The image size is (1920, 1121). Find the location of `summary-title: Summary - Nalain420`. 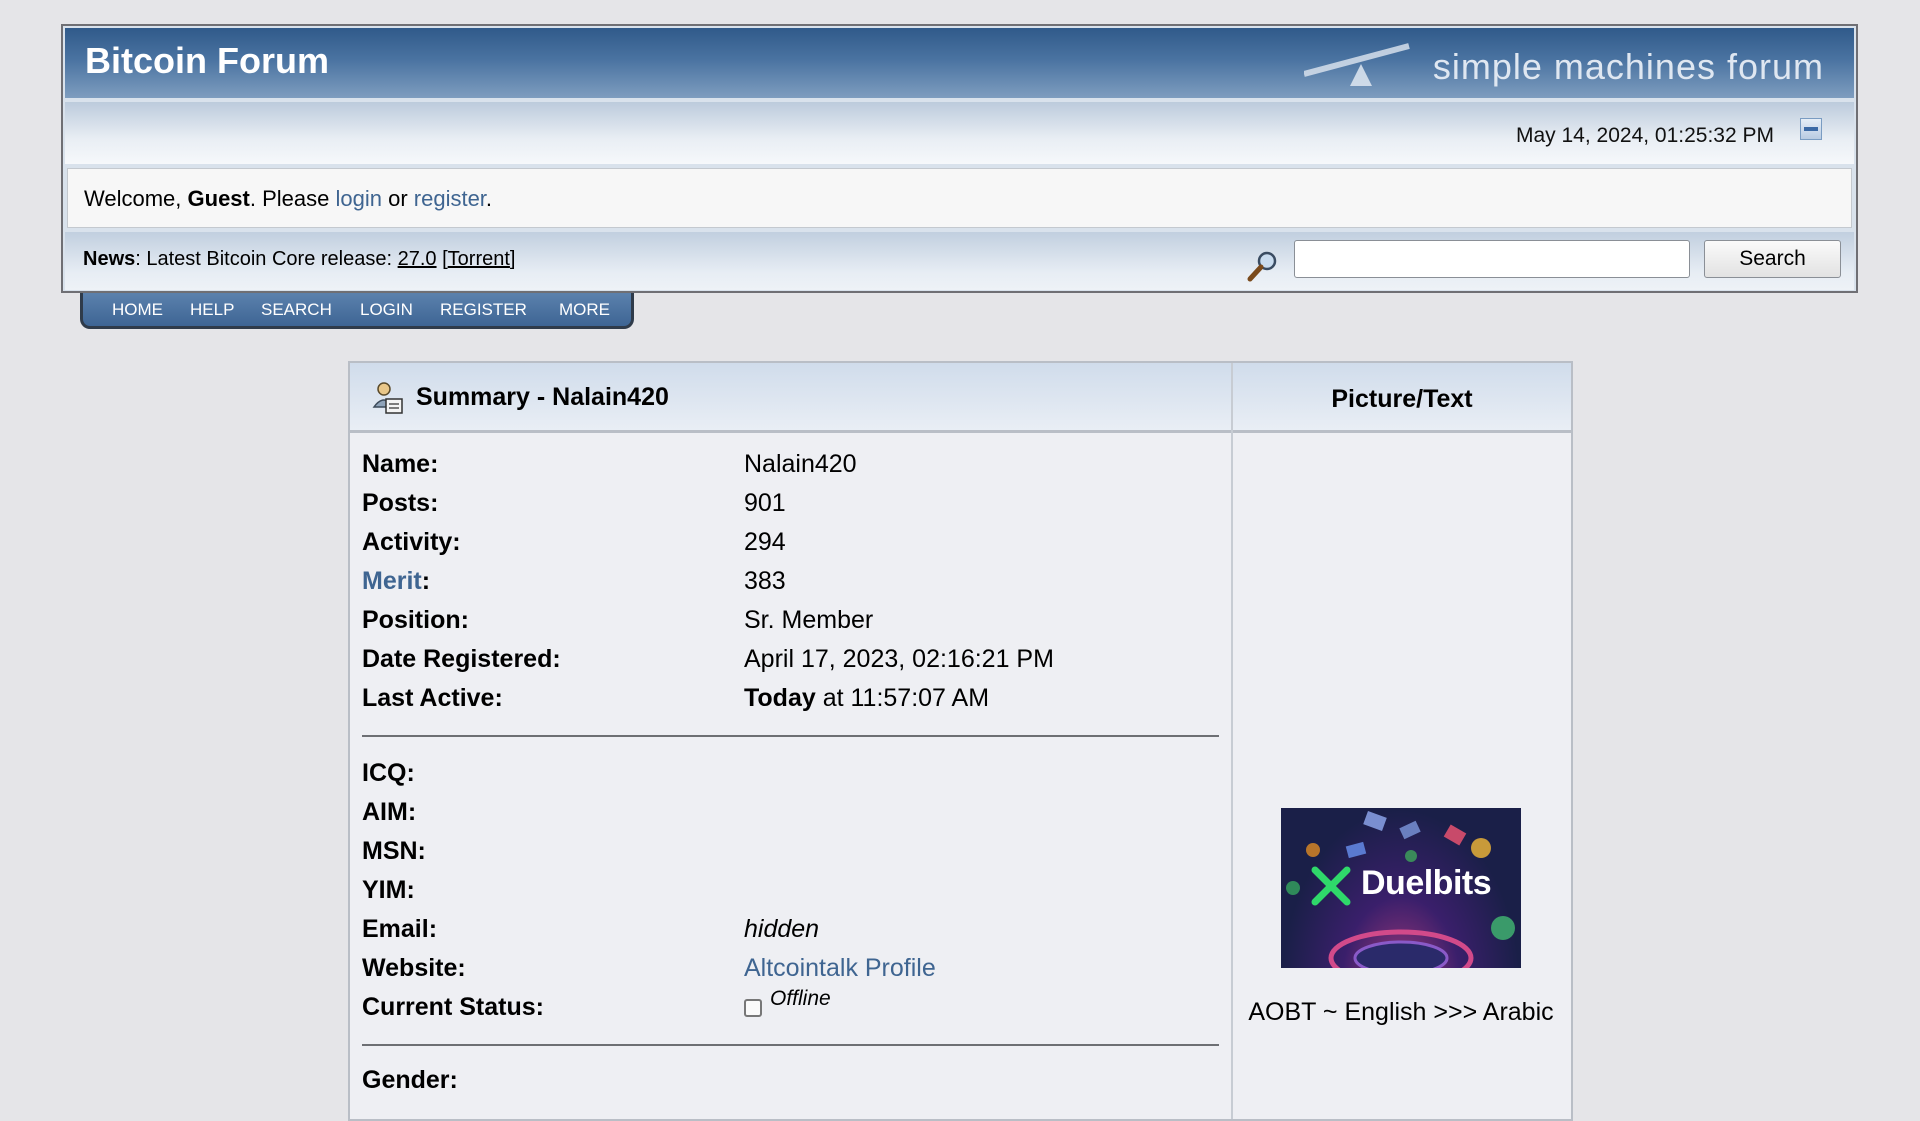

summary-title: Summary - Nalain420 is located at coordinates (542, 397).